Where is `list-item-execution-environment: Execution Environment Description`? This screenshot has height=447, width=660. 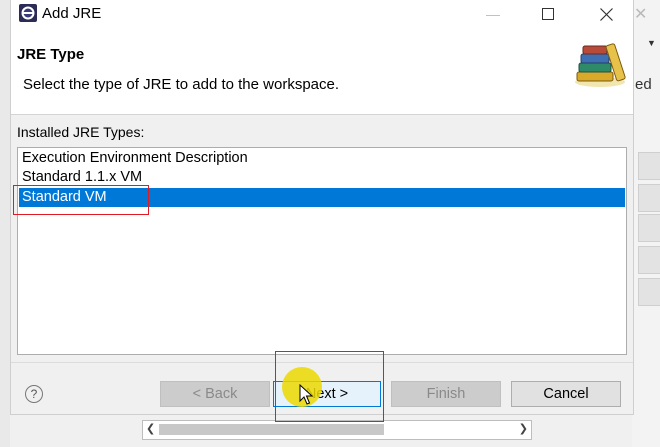
list-item-execution-environment: Execution Environment Description is located at coordinates (322, 158).